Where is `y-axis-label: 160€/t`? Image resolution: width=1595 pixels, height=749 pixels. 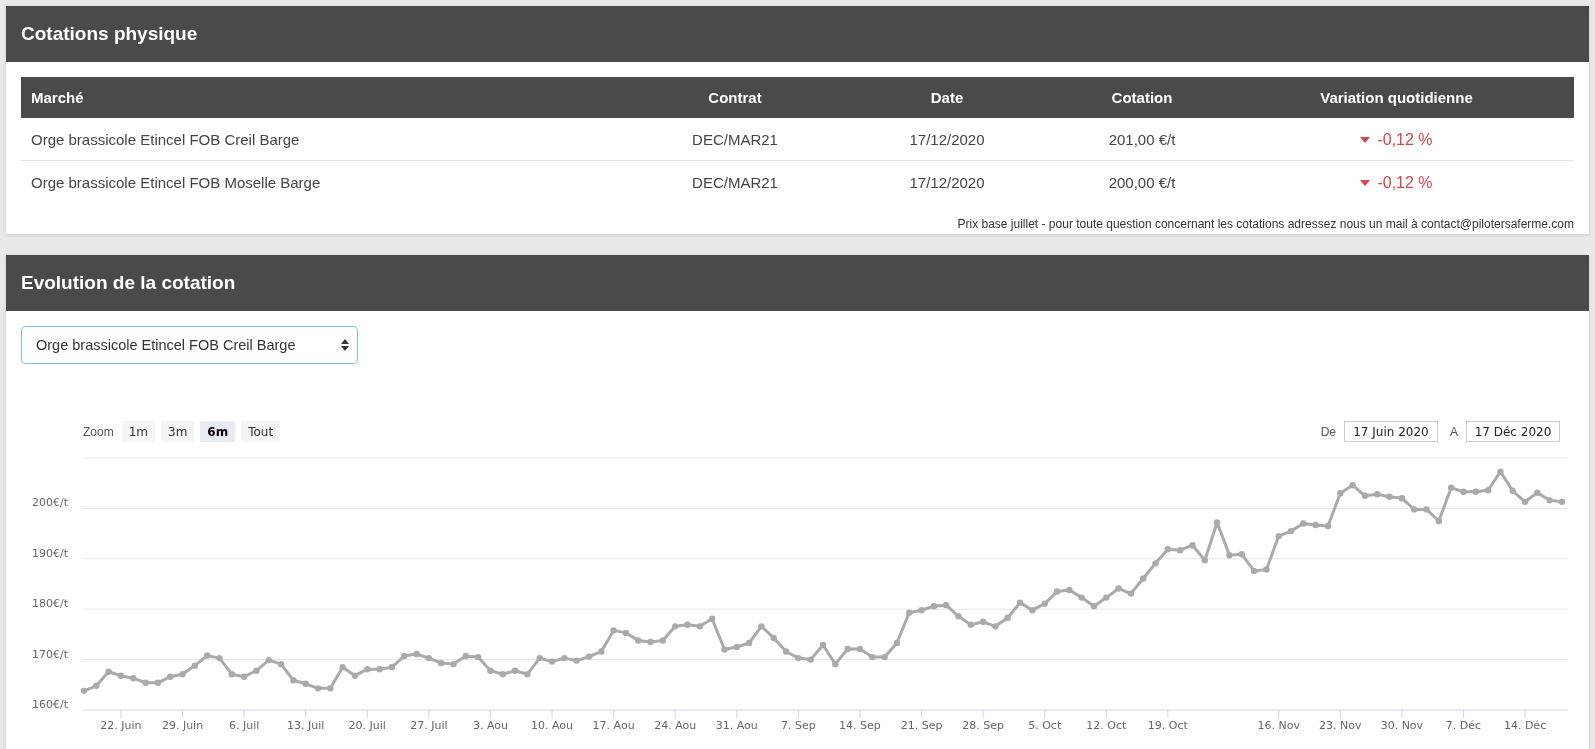 y-axis-label: 160€/t is located at coordinates (50, 704).